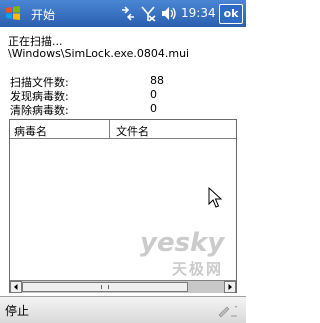 The height and width of the screenshot is (323, 320). What do you see at coordinates (43, 14) in the screenshot?
I see `app-title: 开始` at bounding box center [43, 14].